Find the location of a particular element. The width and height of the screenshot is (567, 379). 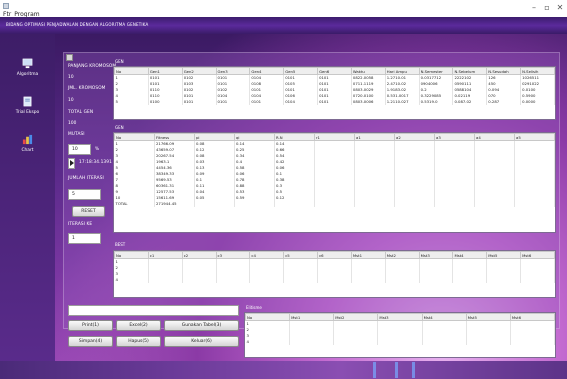

sidebar-item-algoritma: Algoritma is located at coordinates (27, 67).